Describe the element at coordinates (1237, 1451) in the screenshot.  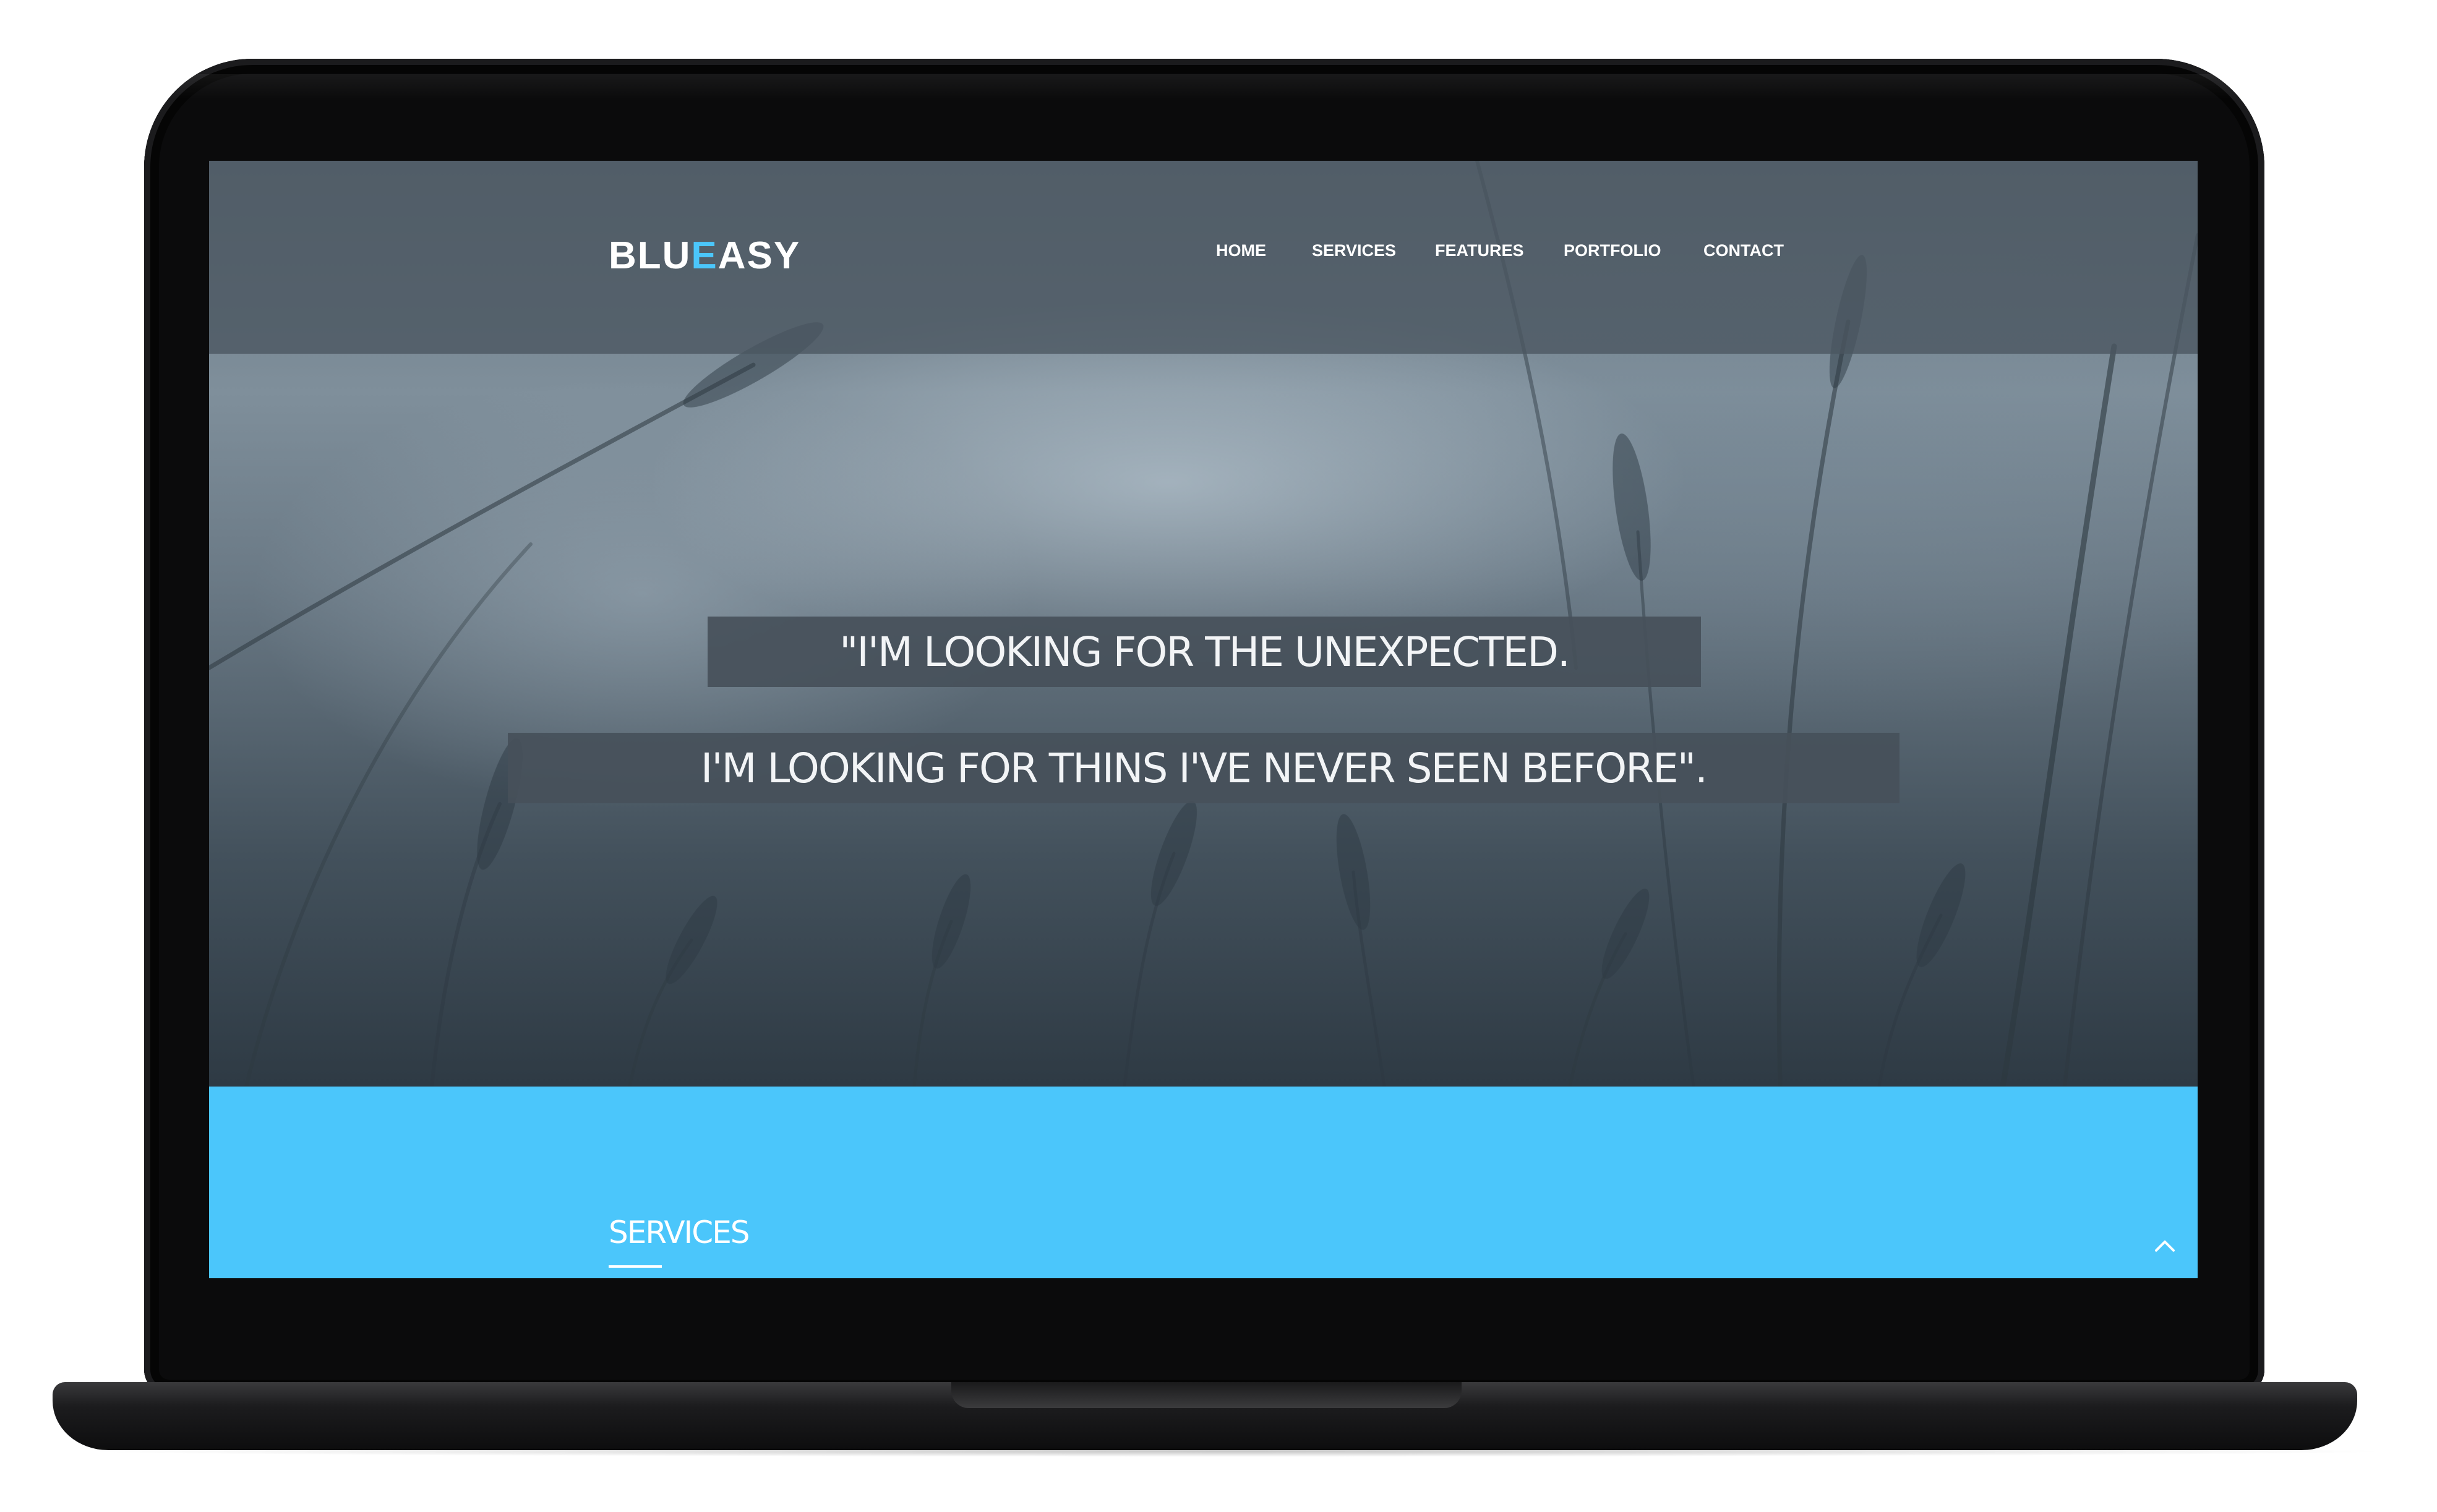
I see `laptop-shadow` at that location.